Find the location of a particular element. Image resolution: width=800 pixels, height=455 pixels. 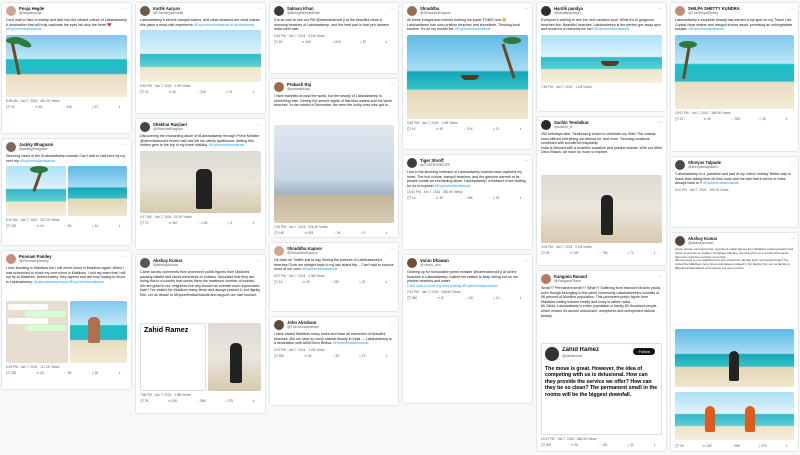

bookmark-icon: ▯ 70 is located at coordinates (229, 92).